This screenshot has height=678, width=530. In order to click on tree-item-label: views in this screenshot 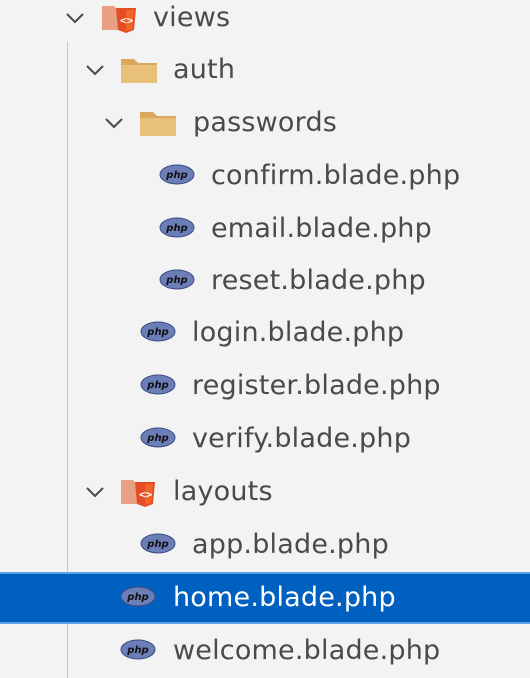, I will do `click(192, 17)`.